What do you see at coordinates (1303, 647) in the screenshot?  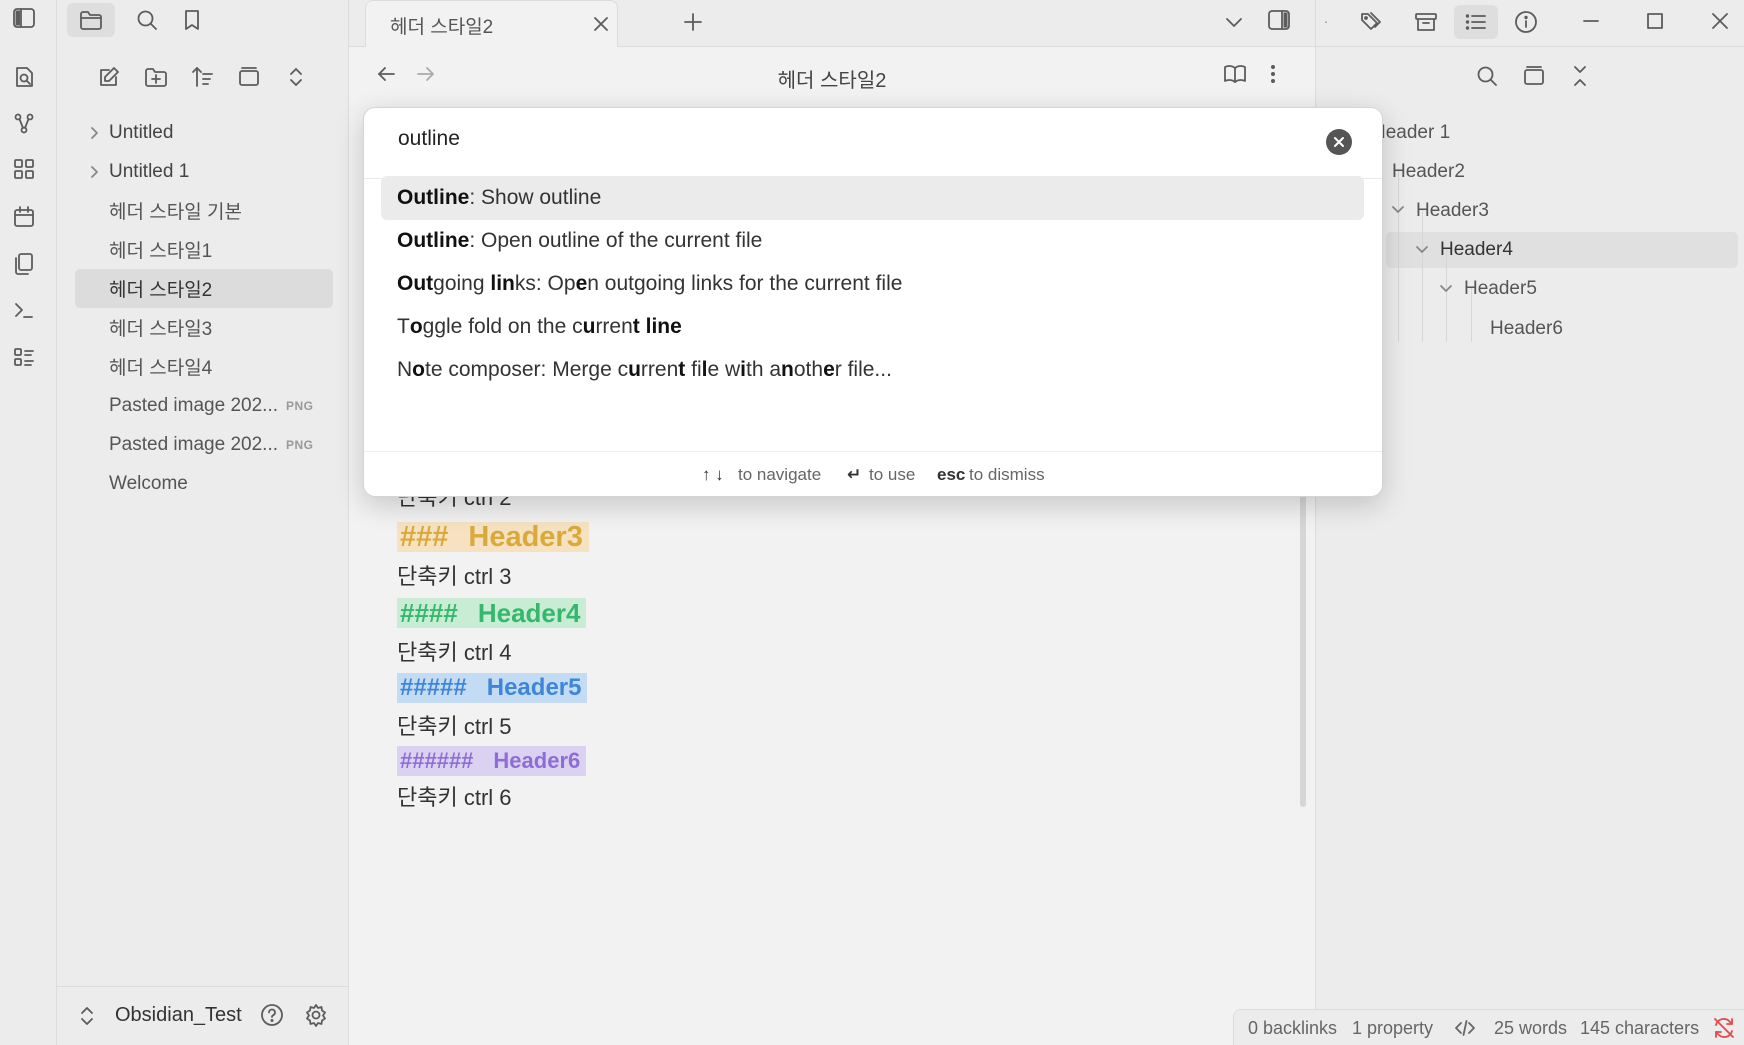 I see `editor-scrollbar` at bounding box center [1303, 647].